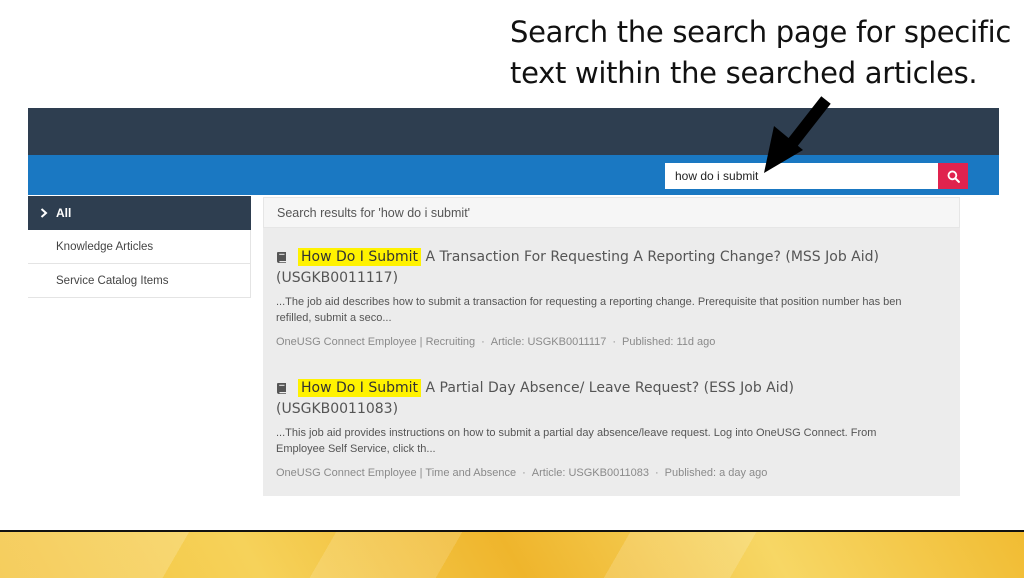  What do you see at coordinates (590, 473) in the screenshot?
I see `meta-article: Article: USGKB0011083` at bounding box center [590, 473].